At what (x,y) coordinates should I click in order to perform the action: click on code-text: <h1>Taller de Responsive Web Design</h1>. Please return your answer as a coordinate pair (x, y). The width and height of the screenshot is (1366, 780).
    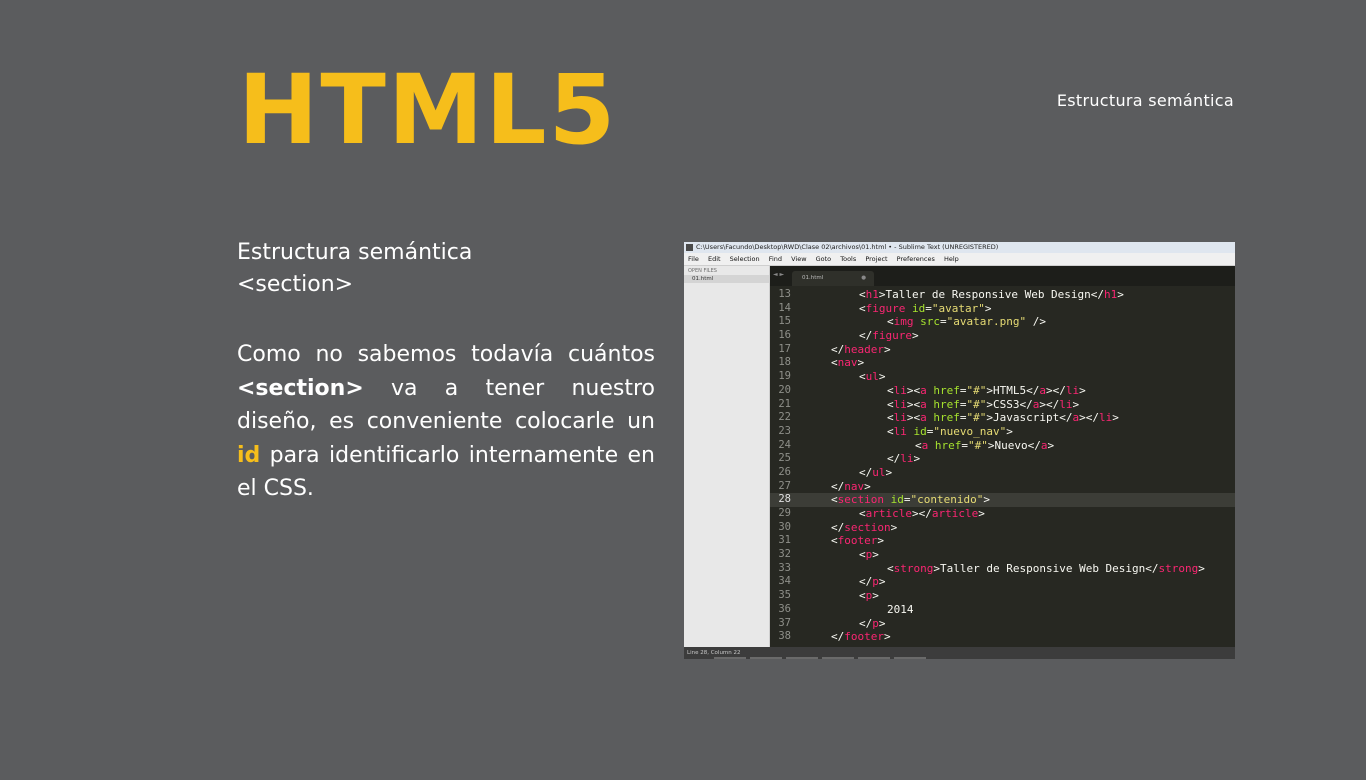
    Looking at the image, I should click on (991, 294).